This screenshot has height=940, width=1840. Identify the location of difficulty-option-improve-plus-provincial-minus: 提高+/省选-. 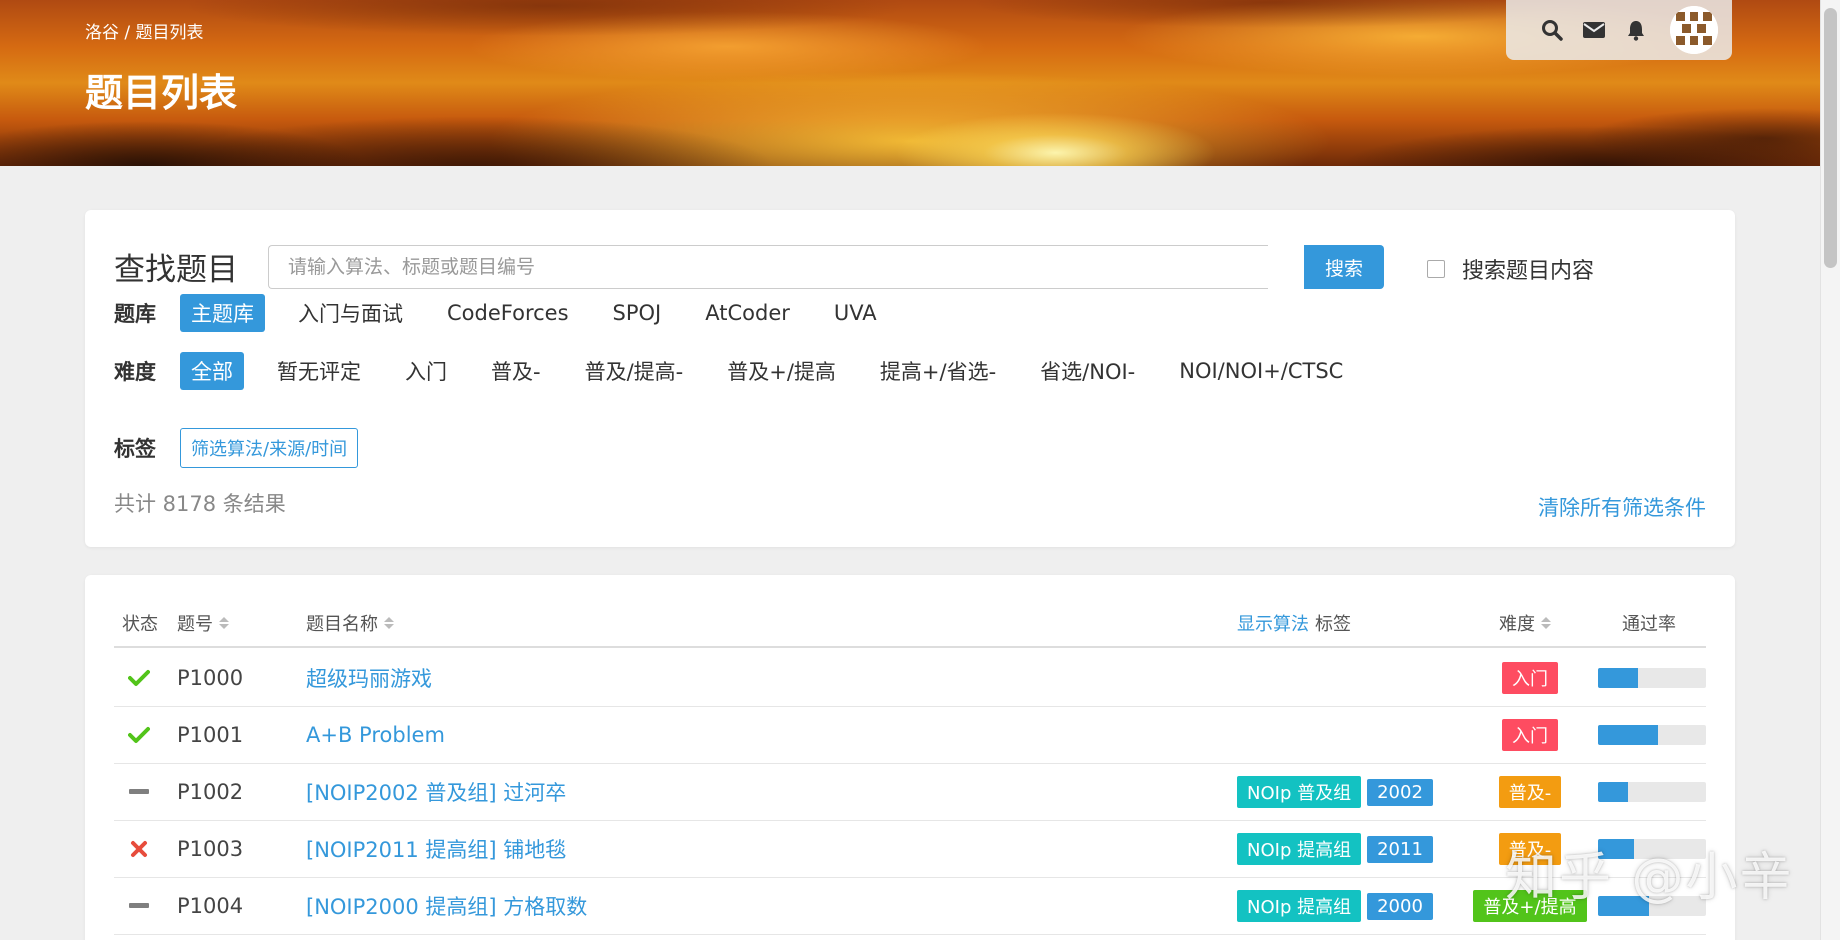
(938, 371).